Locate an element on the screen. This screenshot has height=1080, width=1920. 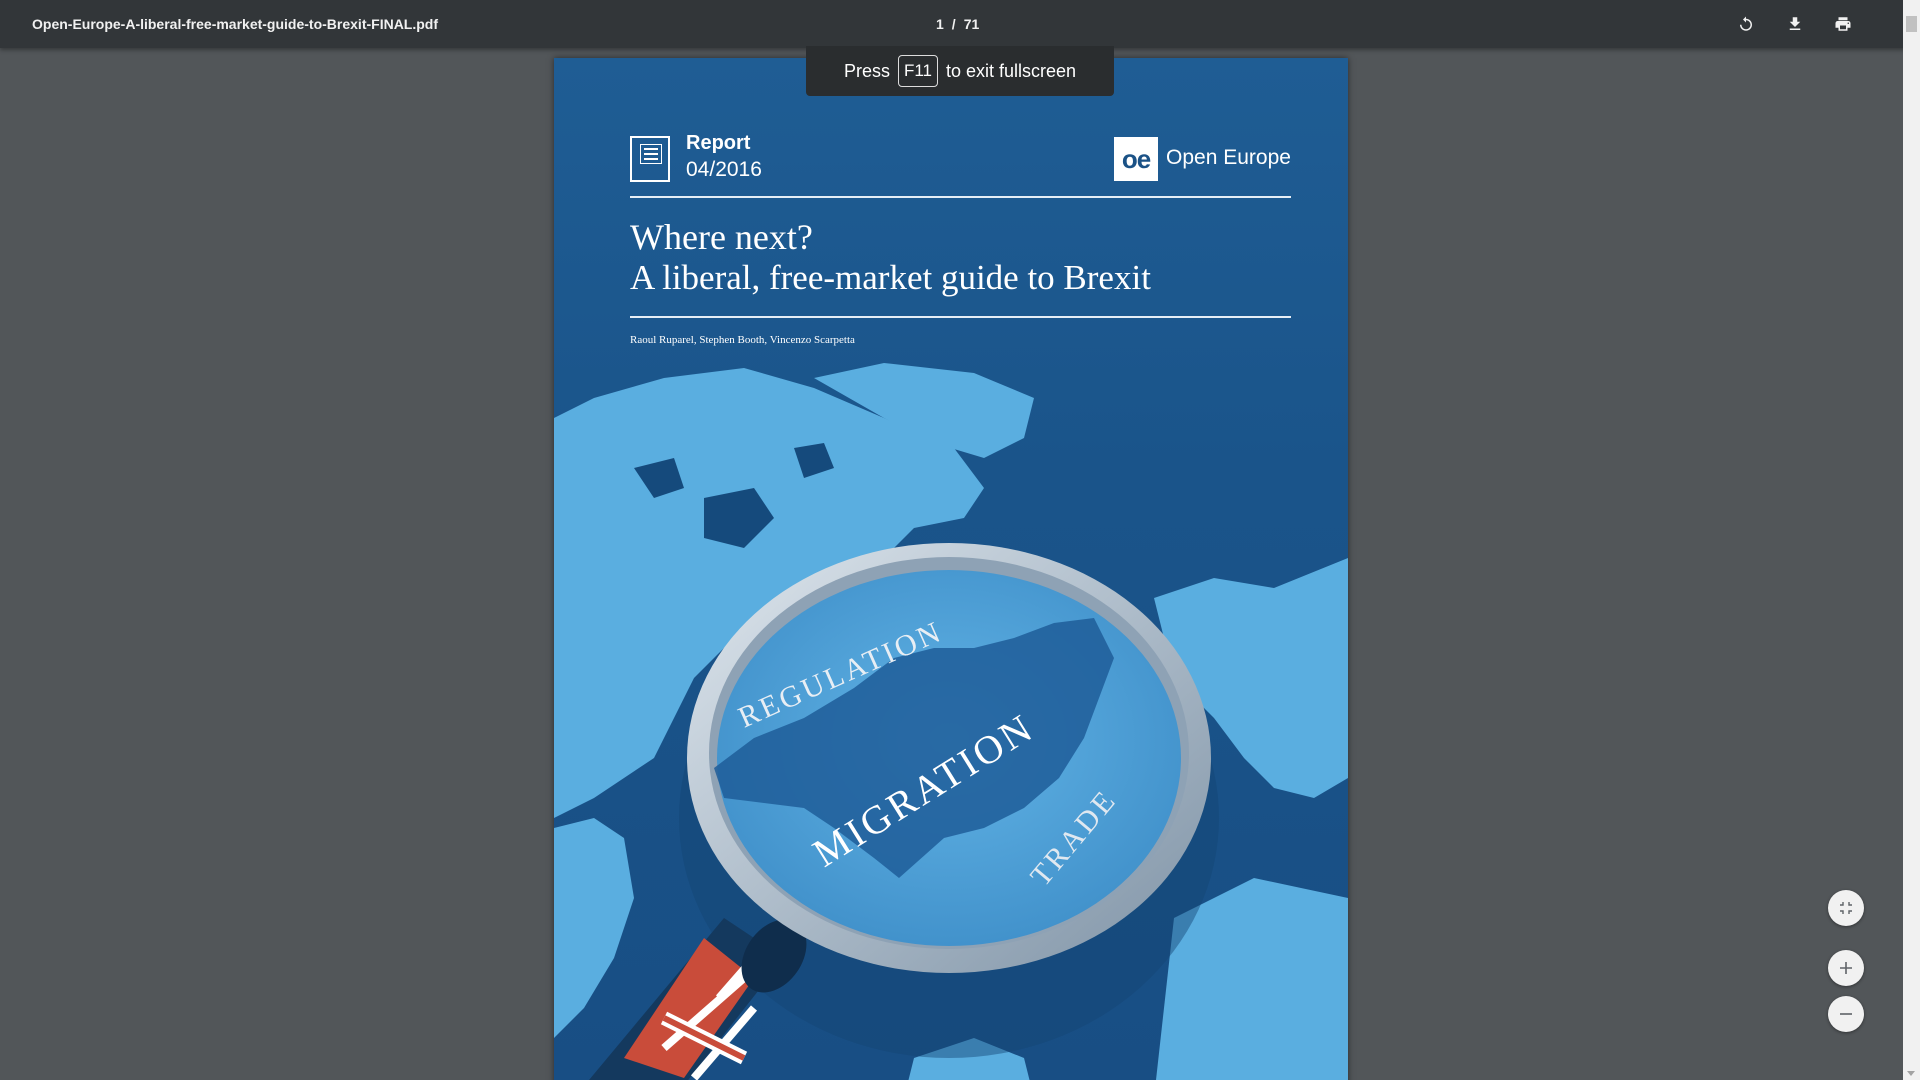
header-divider is located at coordinates (960, 197).